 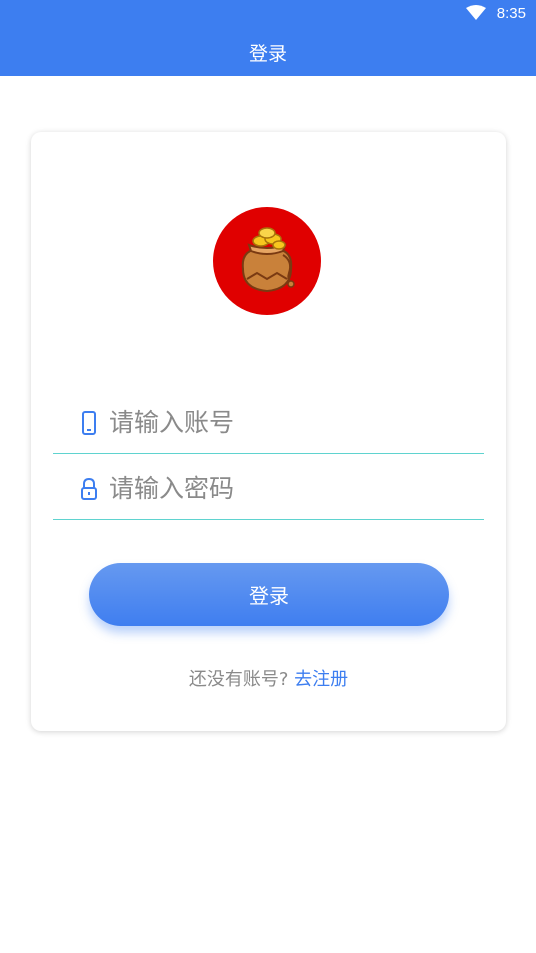 What do you see at coordinates (89, 422) in the screenshot?
I see `phone-icon` at bounding box center [89, 422].